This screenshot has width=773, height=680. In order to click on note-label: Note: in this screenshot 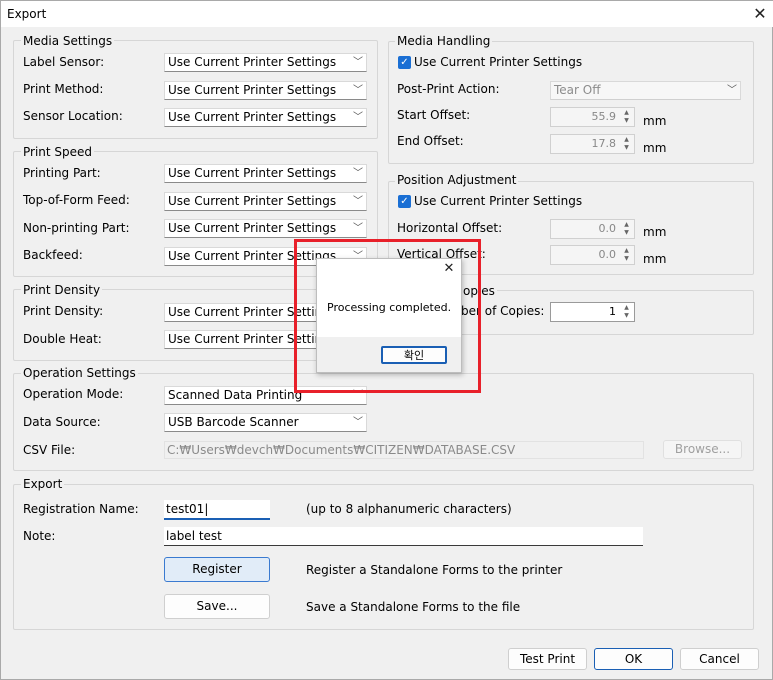, I will do `click(39, 536)`.